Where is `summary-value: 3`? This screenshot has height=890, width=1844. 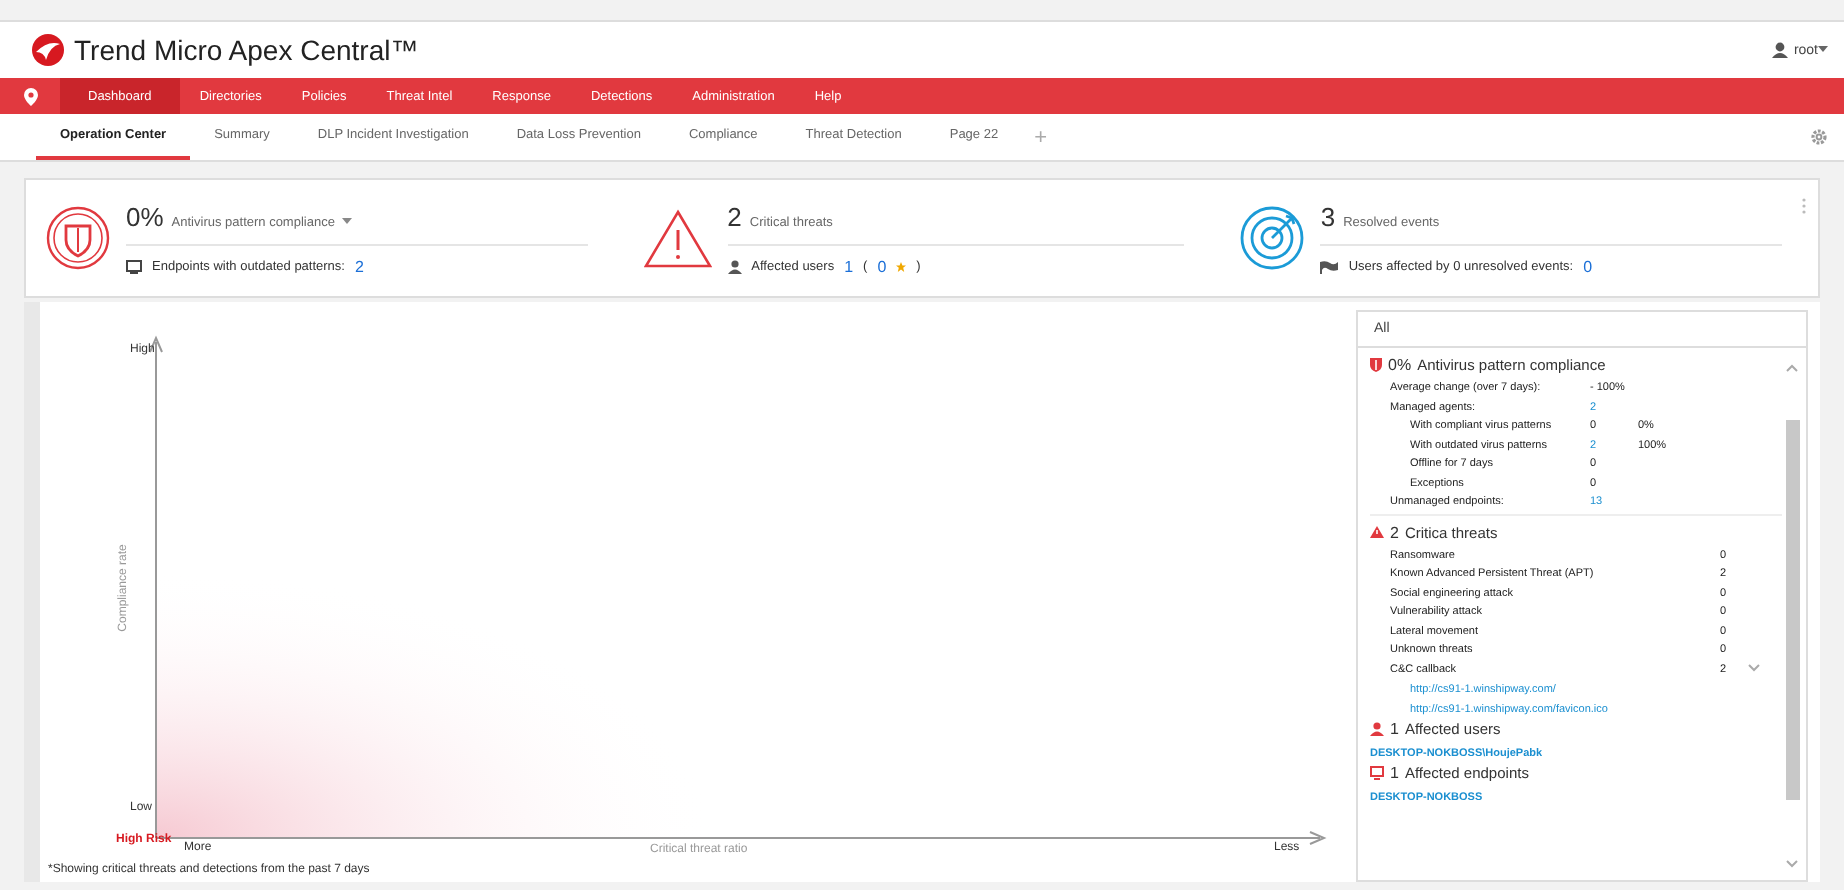 summary-value: 3 is located at coordinates (1328, 216).